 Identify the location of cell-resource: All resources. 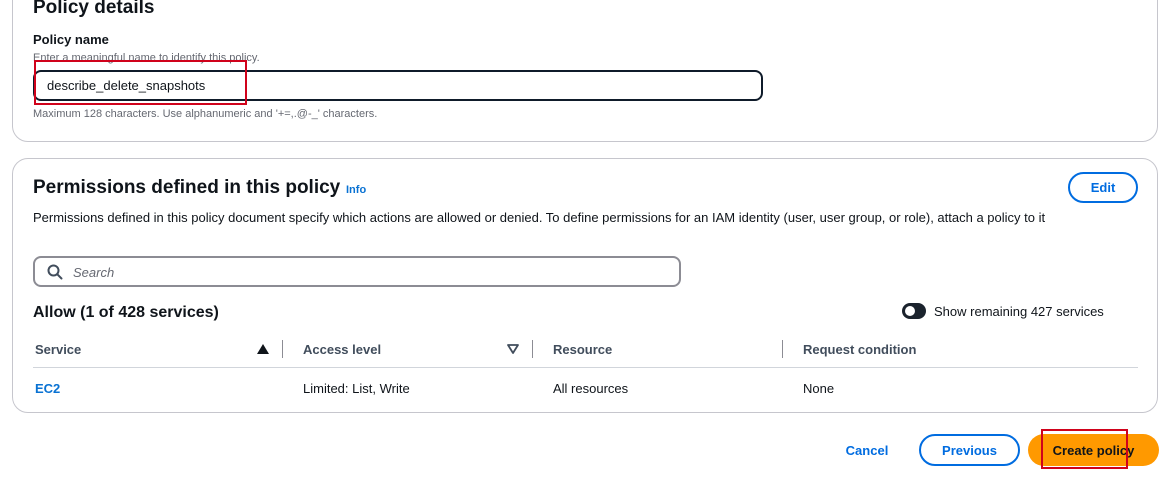
(591, 388).